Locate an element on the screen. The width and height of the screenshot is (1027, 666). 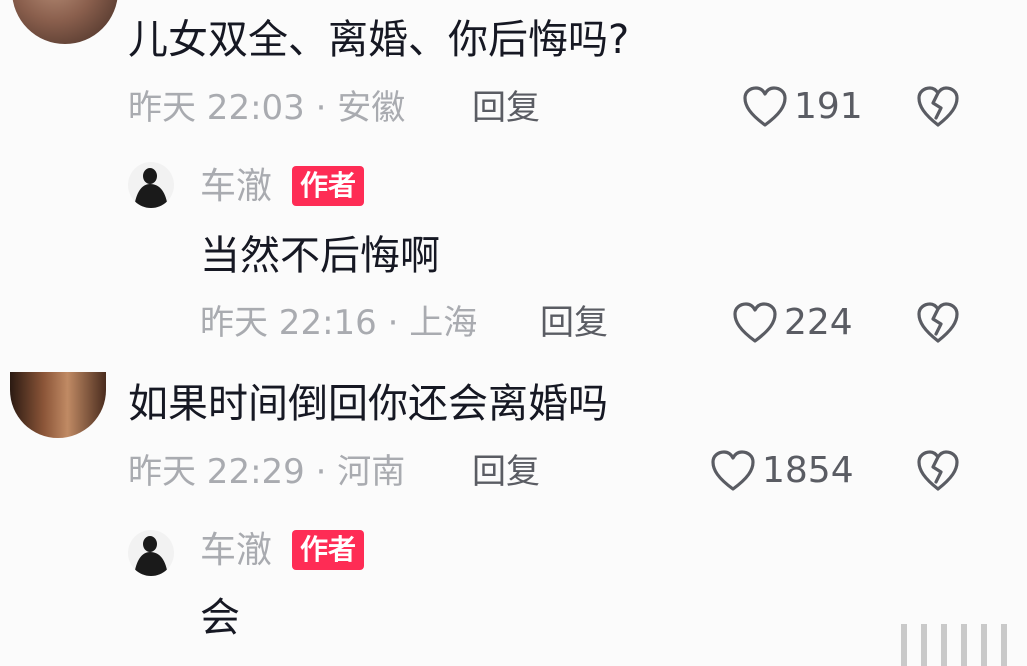
reply-meta: 昨天 22:16 · 上海 is located at coordinates (339, 323).